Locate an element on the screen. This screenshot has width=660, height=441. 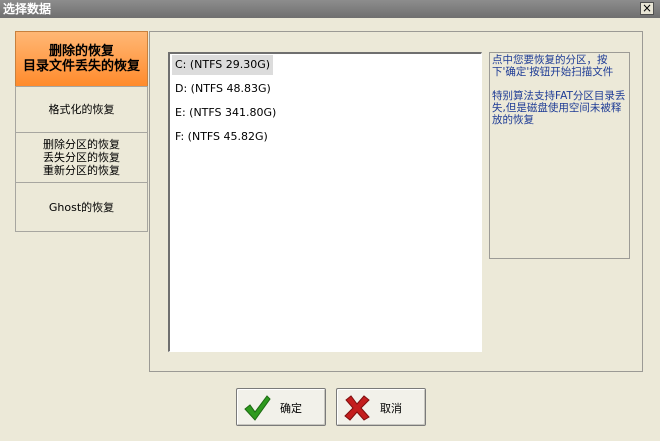
info-text: 点中您要恢复的分区，按下'确定'按钮开始扫描文件 is located at coordinates (553, 66).